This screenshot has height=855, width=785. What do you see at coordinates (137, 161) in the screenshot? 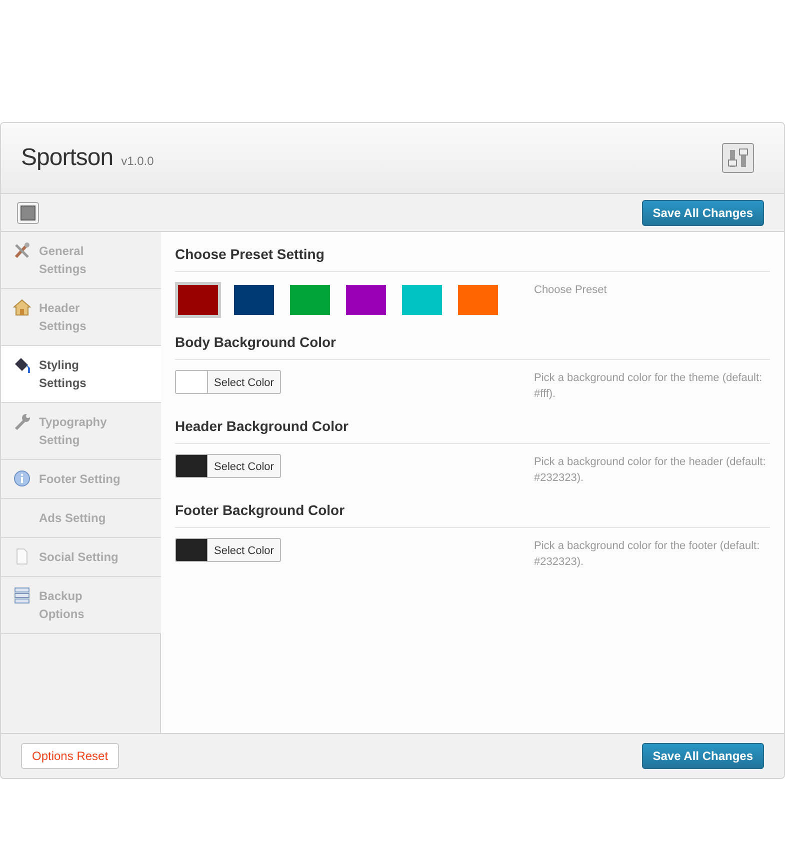
I see `version-label: v1.0.0` at bounding box center [137, 161].